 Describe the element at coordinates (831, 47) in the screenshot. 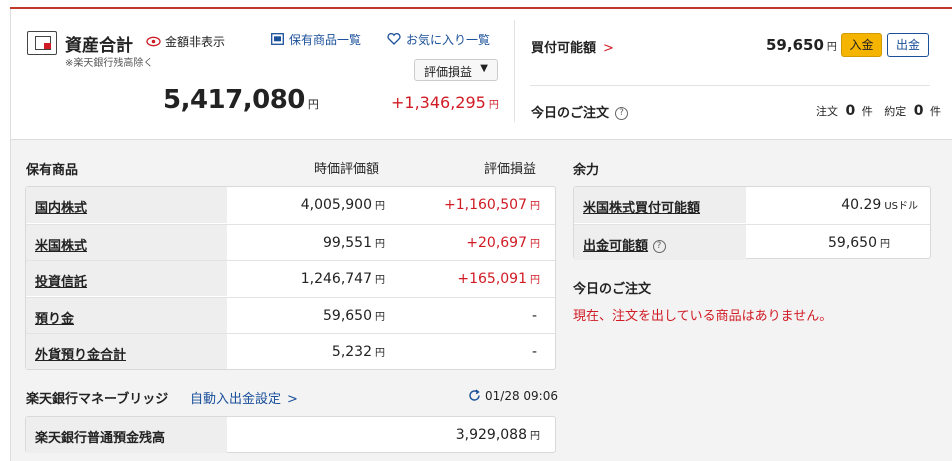

I see `buying-power-unit: 円` at that location.